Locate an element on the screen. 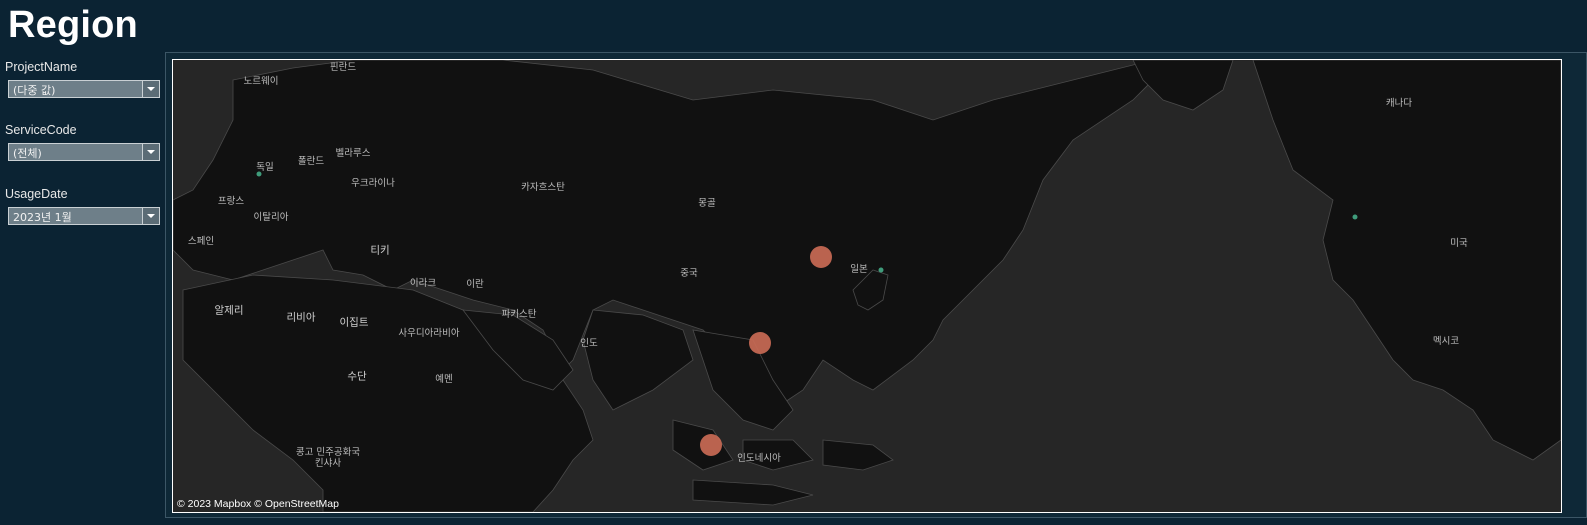 The width and height of the screenshot is (1587, 525). map-label-algeria: 알제리 is located at coordinates (229, 310).